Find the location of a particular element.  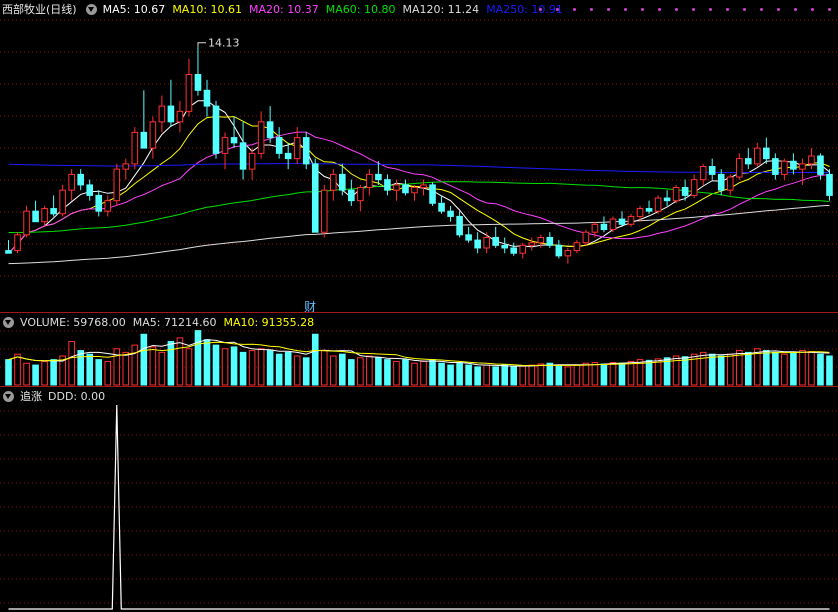

indicator-header: 追涨 DDD: 0.00 is located at coordinates (56, 396).